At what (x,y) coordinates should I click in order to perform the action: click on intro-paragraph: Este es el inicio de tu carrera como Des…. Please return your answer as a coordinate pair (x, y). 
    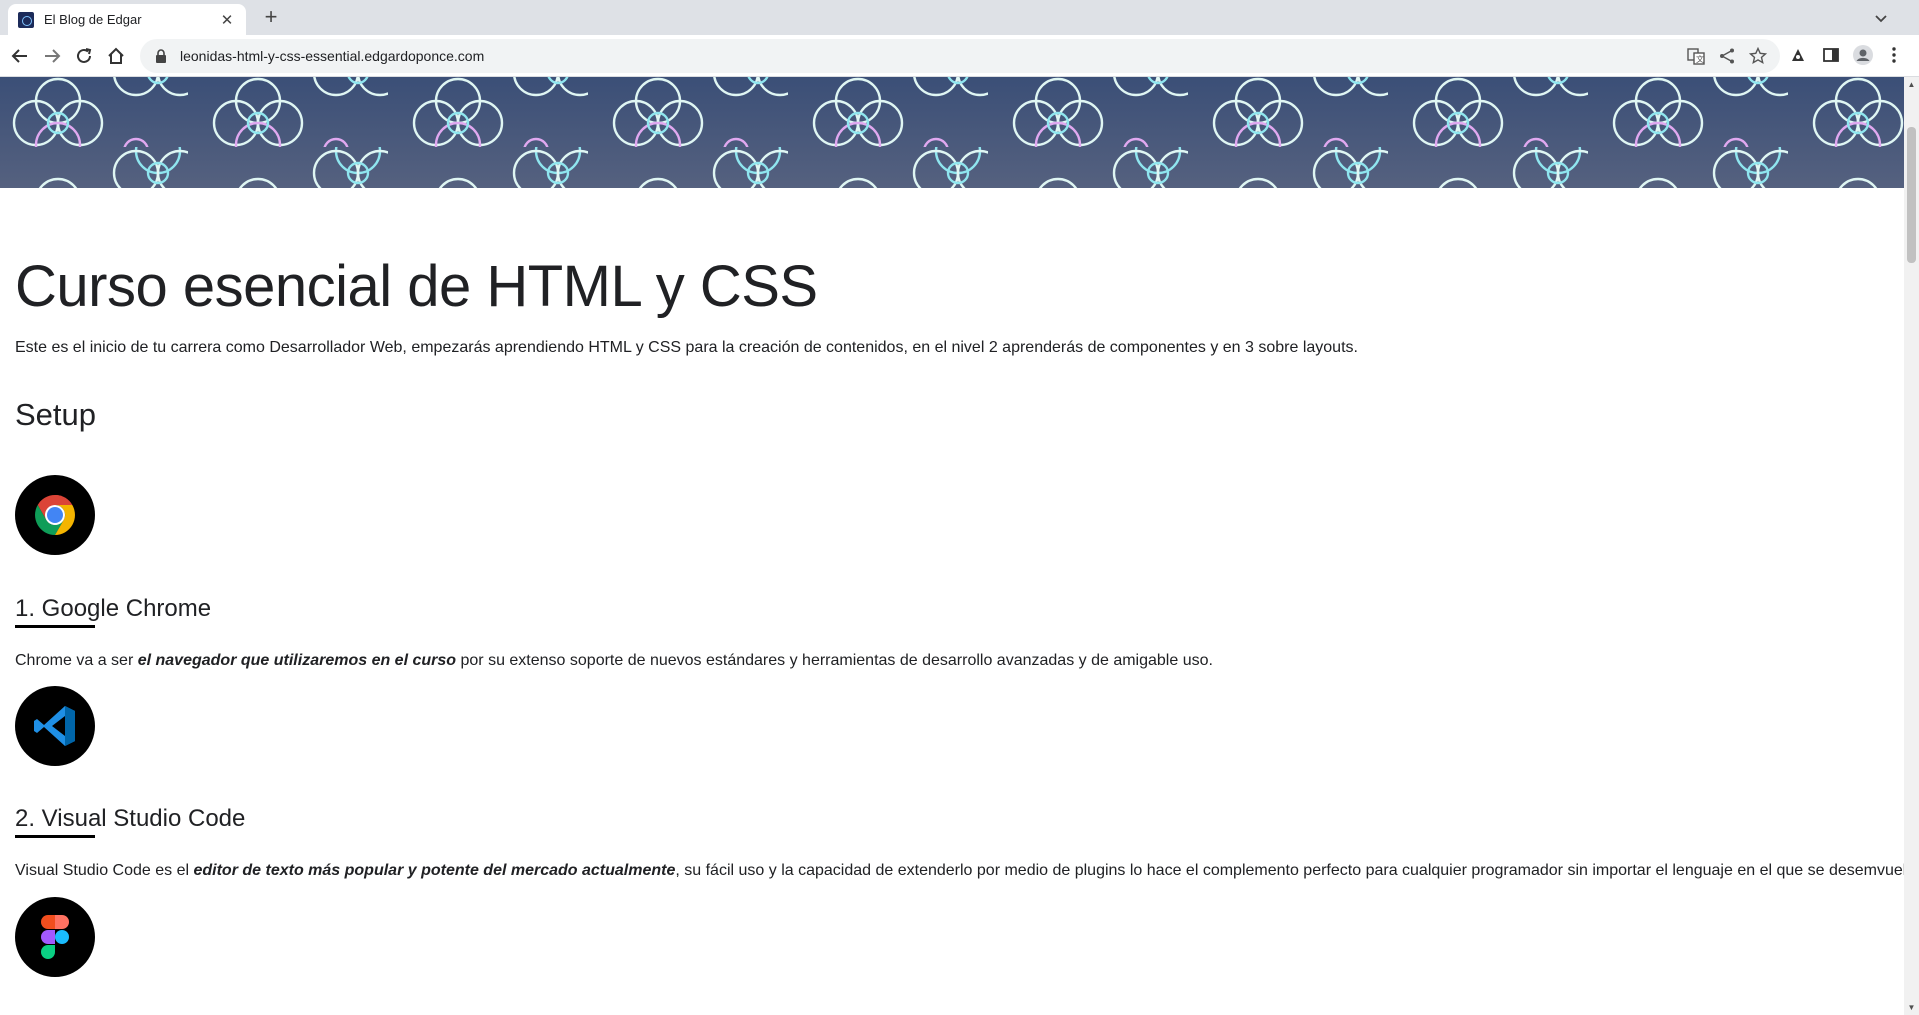
    Looking at the image, I should click on (686, 347).